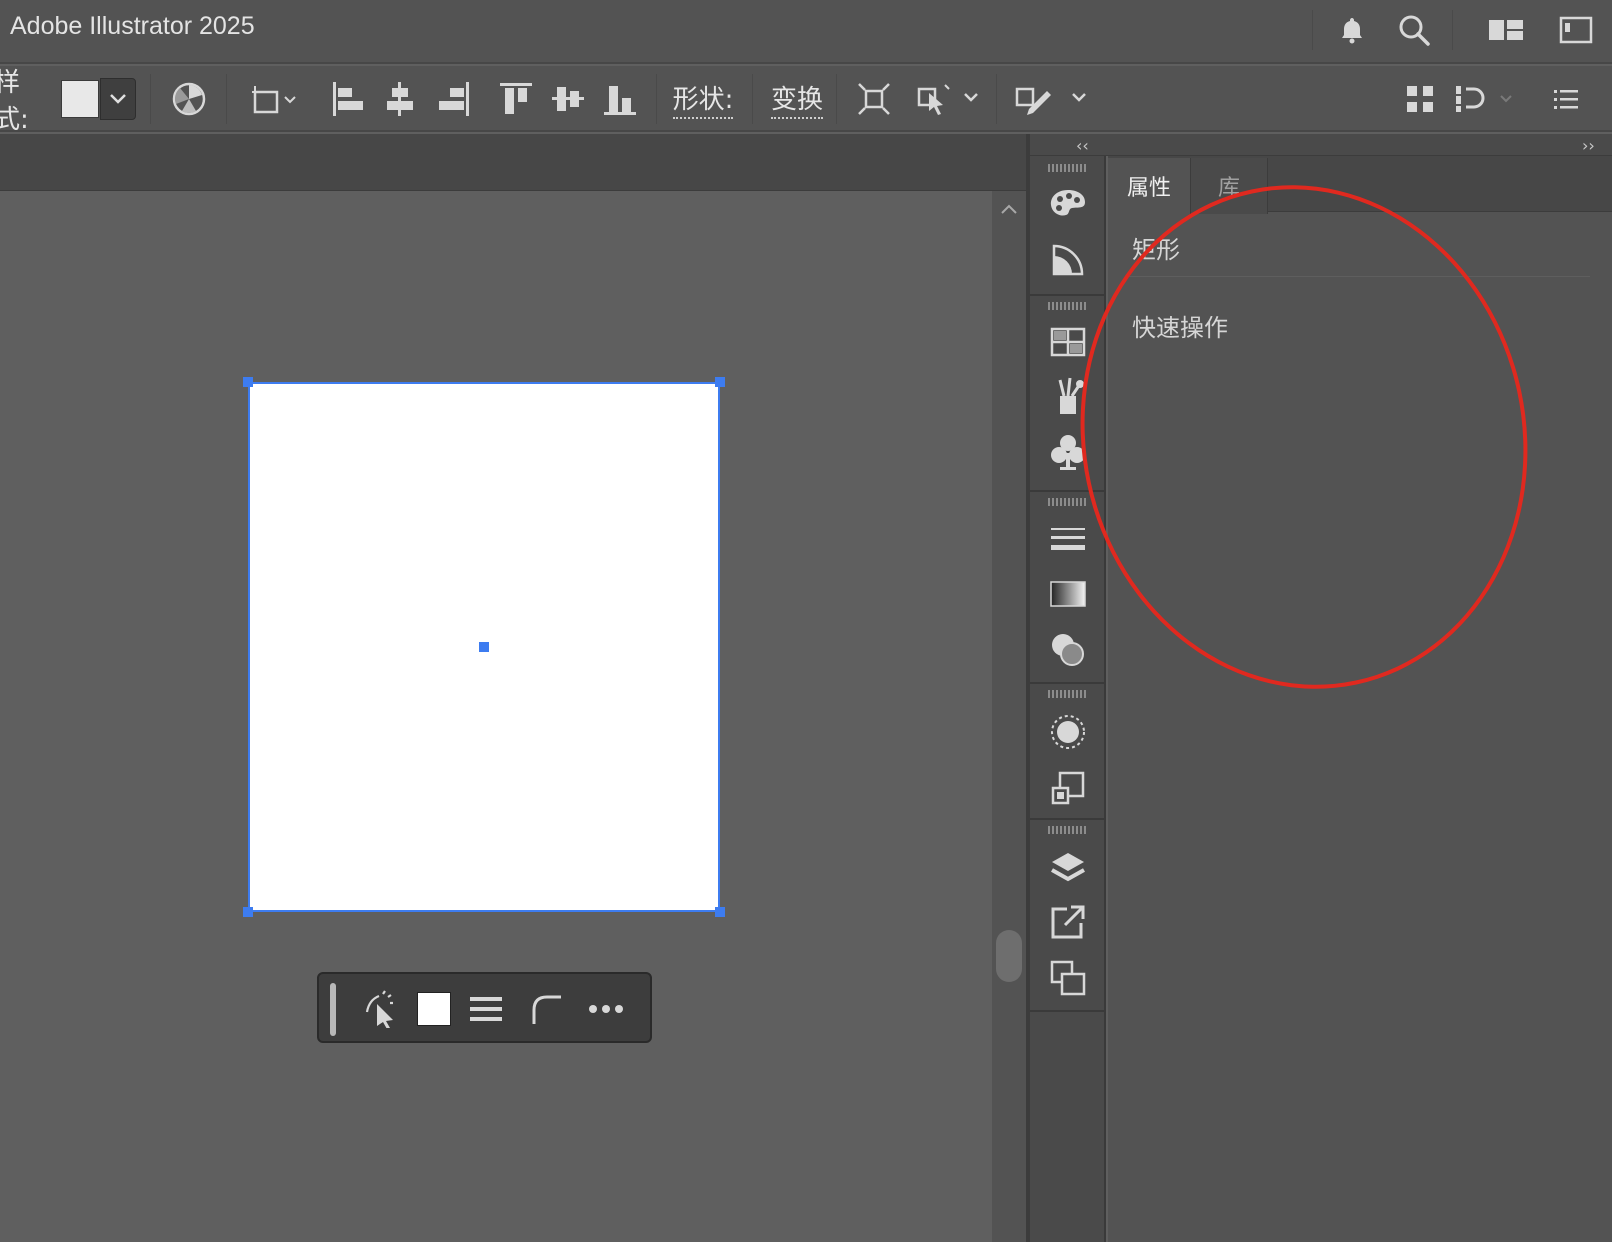  Describe the element at coordinates (1009, 956) in the screenshot. I see `scrollbar-thumb` at that location.